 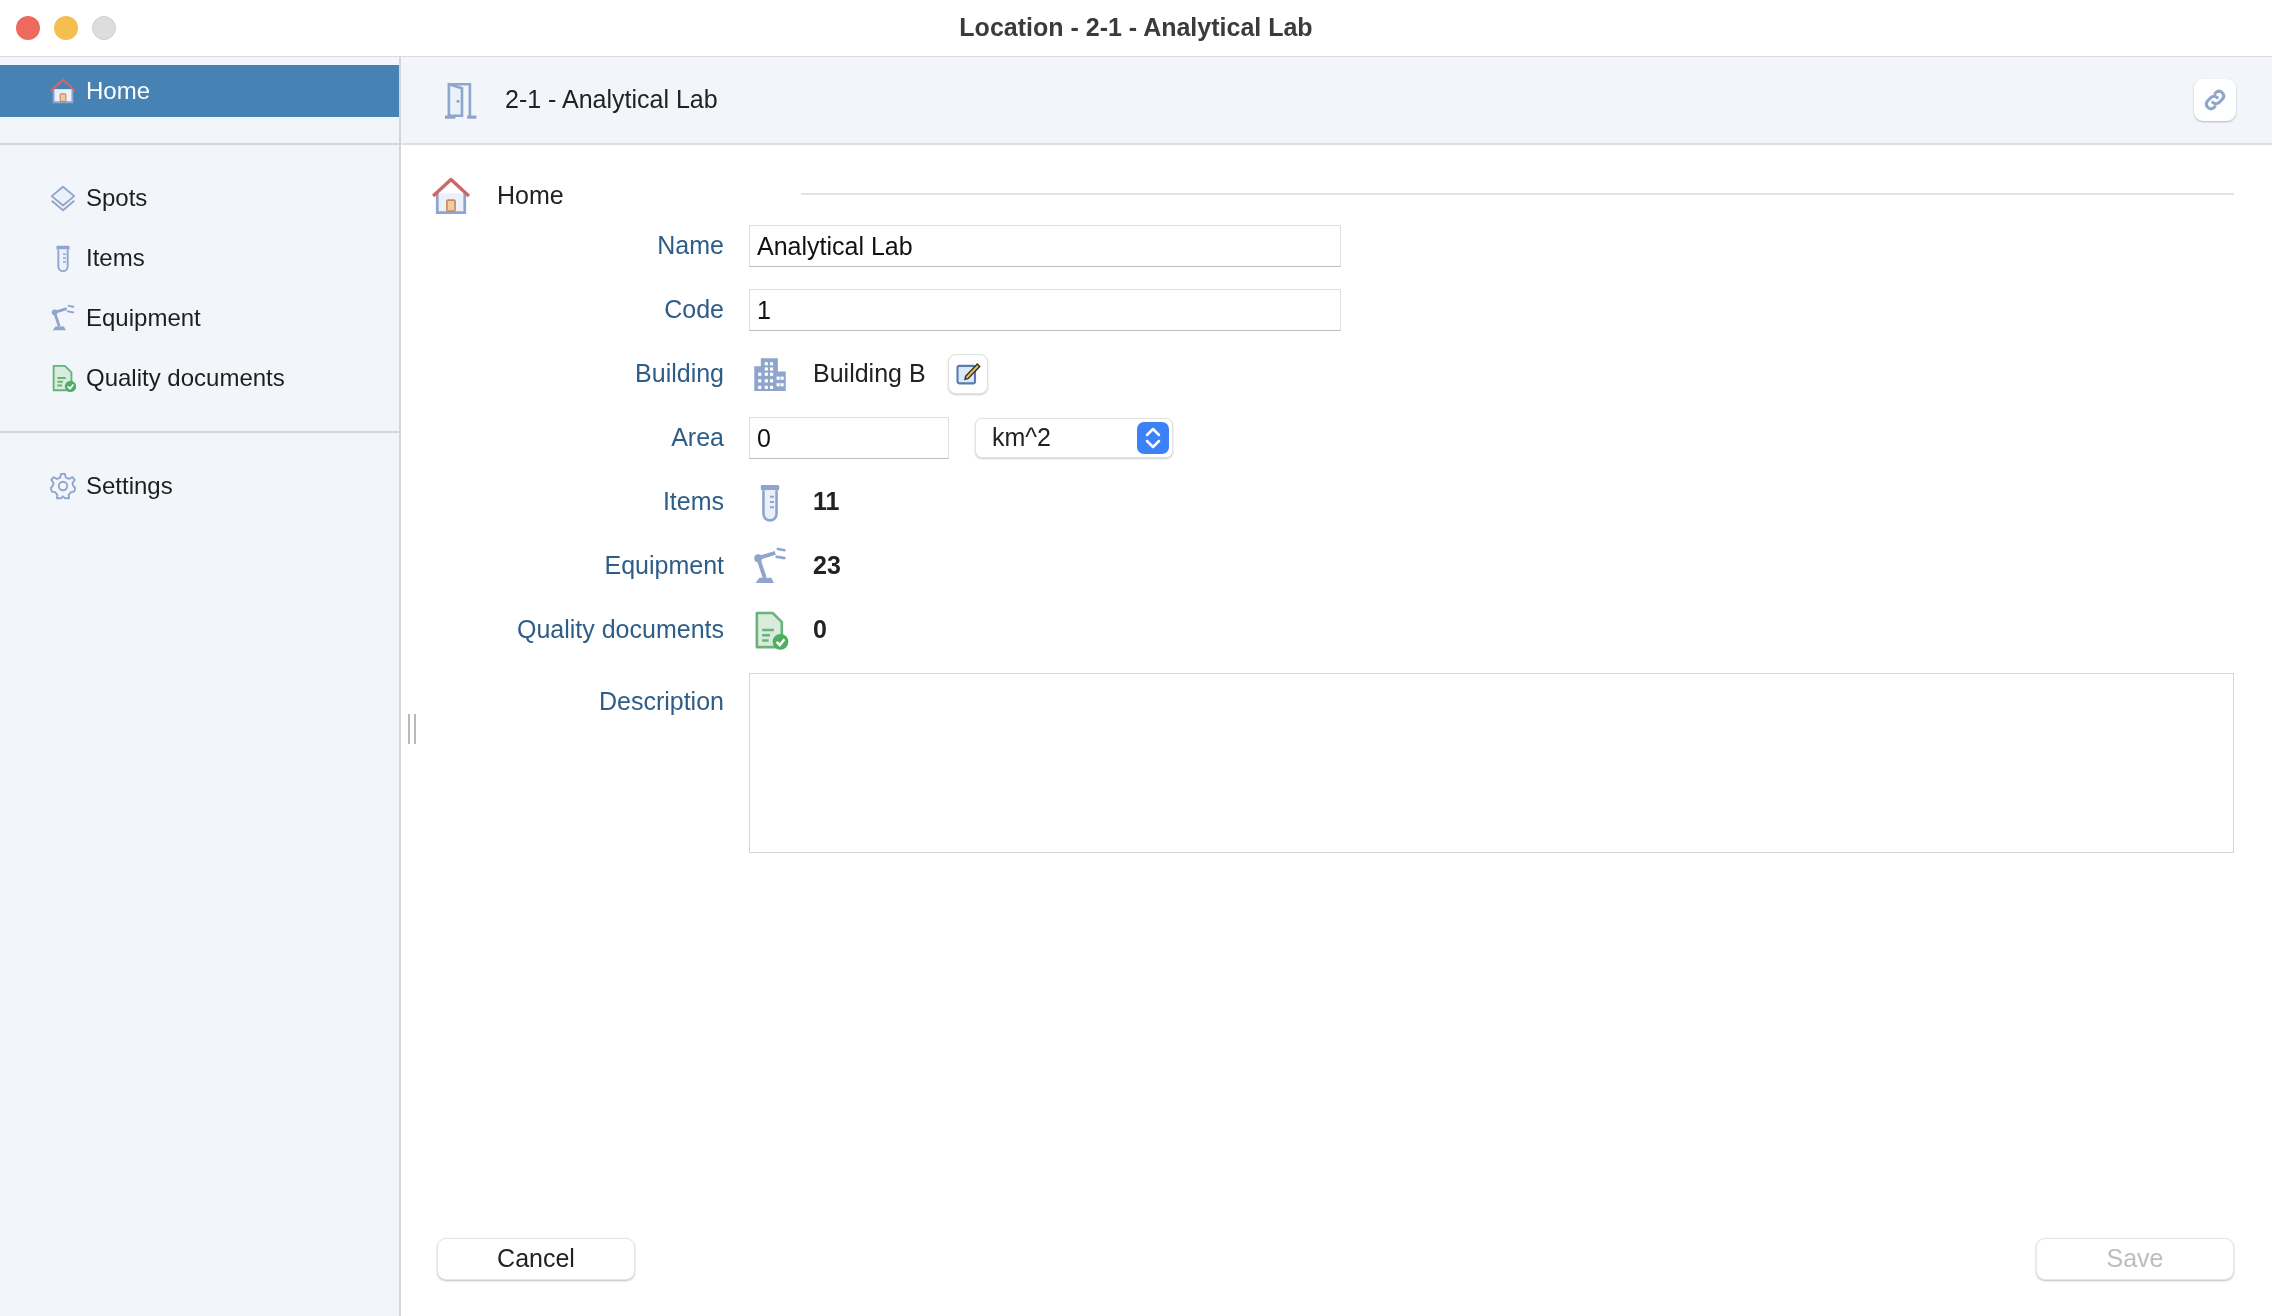 I want to click on count-value: 11, so click(x=826, y=502).